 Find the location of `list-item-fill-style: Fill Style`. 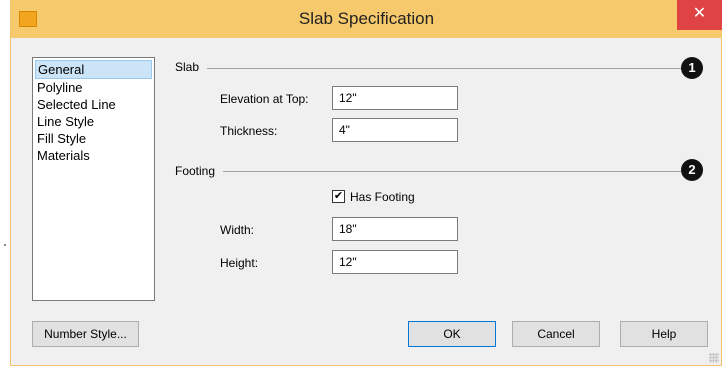

list-item-fill-style: Fill Style is located at coordinates (93, 138).